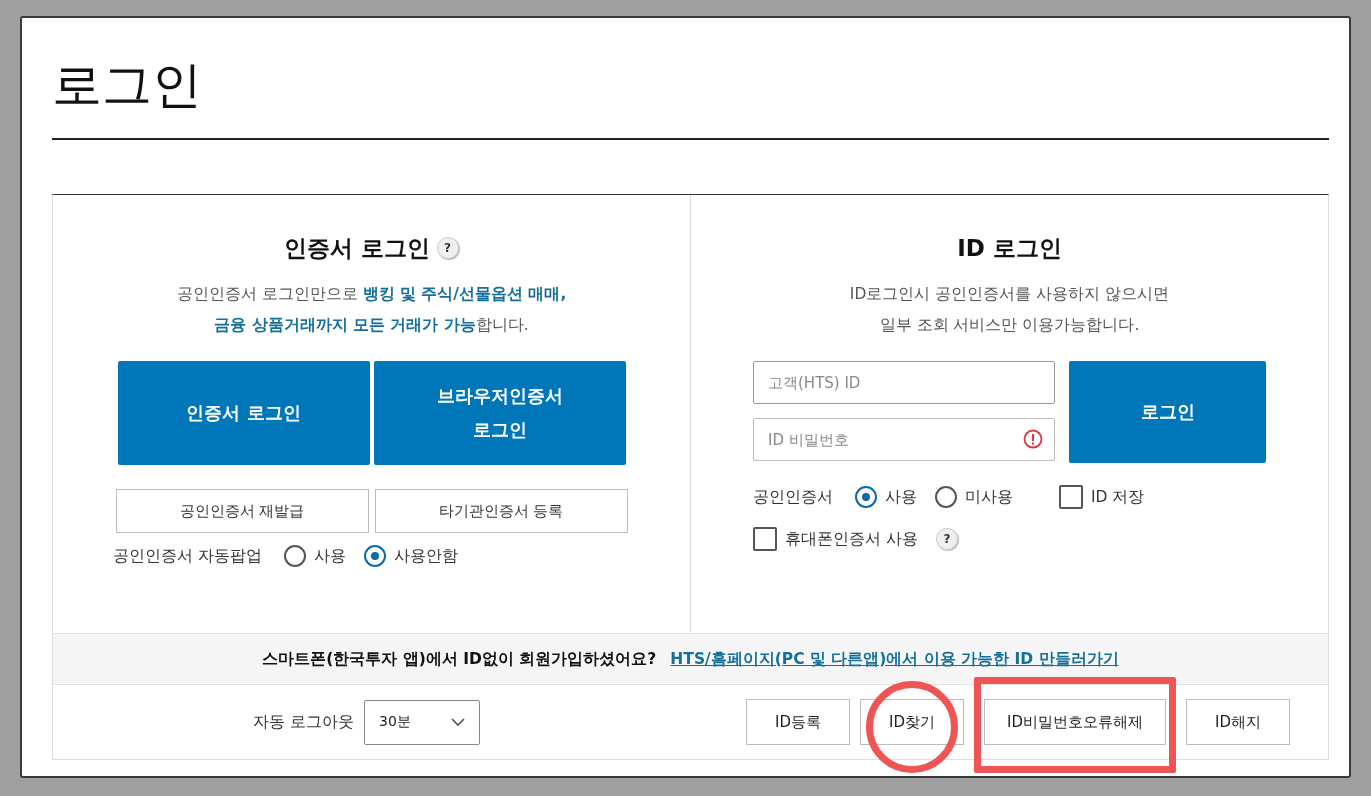 Image resolution: width=1371 pixels, height=796 pixels. Describe the element at coordinates (501, 511) in the screenshot. I see `cert-button: 타기관인증서 등록` at that location.